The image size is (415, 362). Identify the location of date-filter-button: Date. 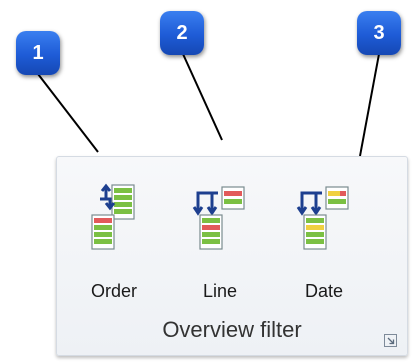
(324, 246).